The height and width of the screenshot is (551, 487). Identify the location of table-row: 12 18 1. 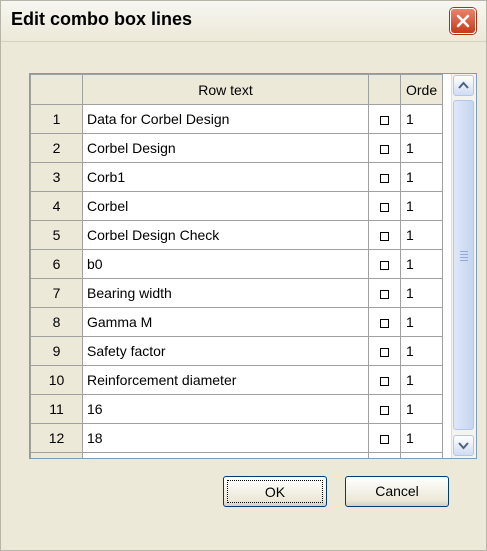
(236, 438).